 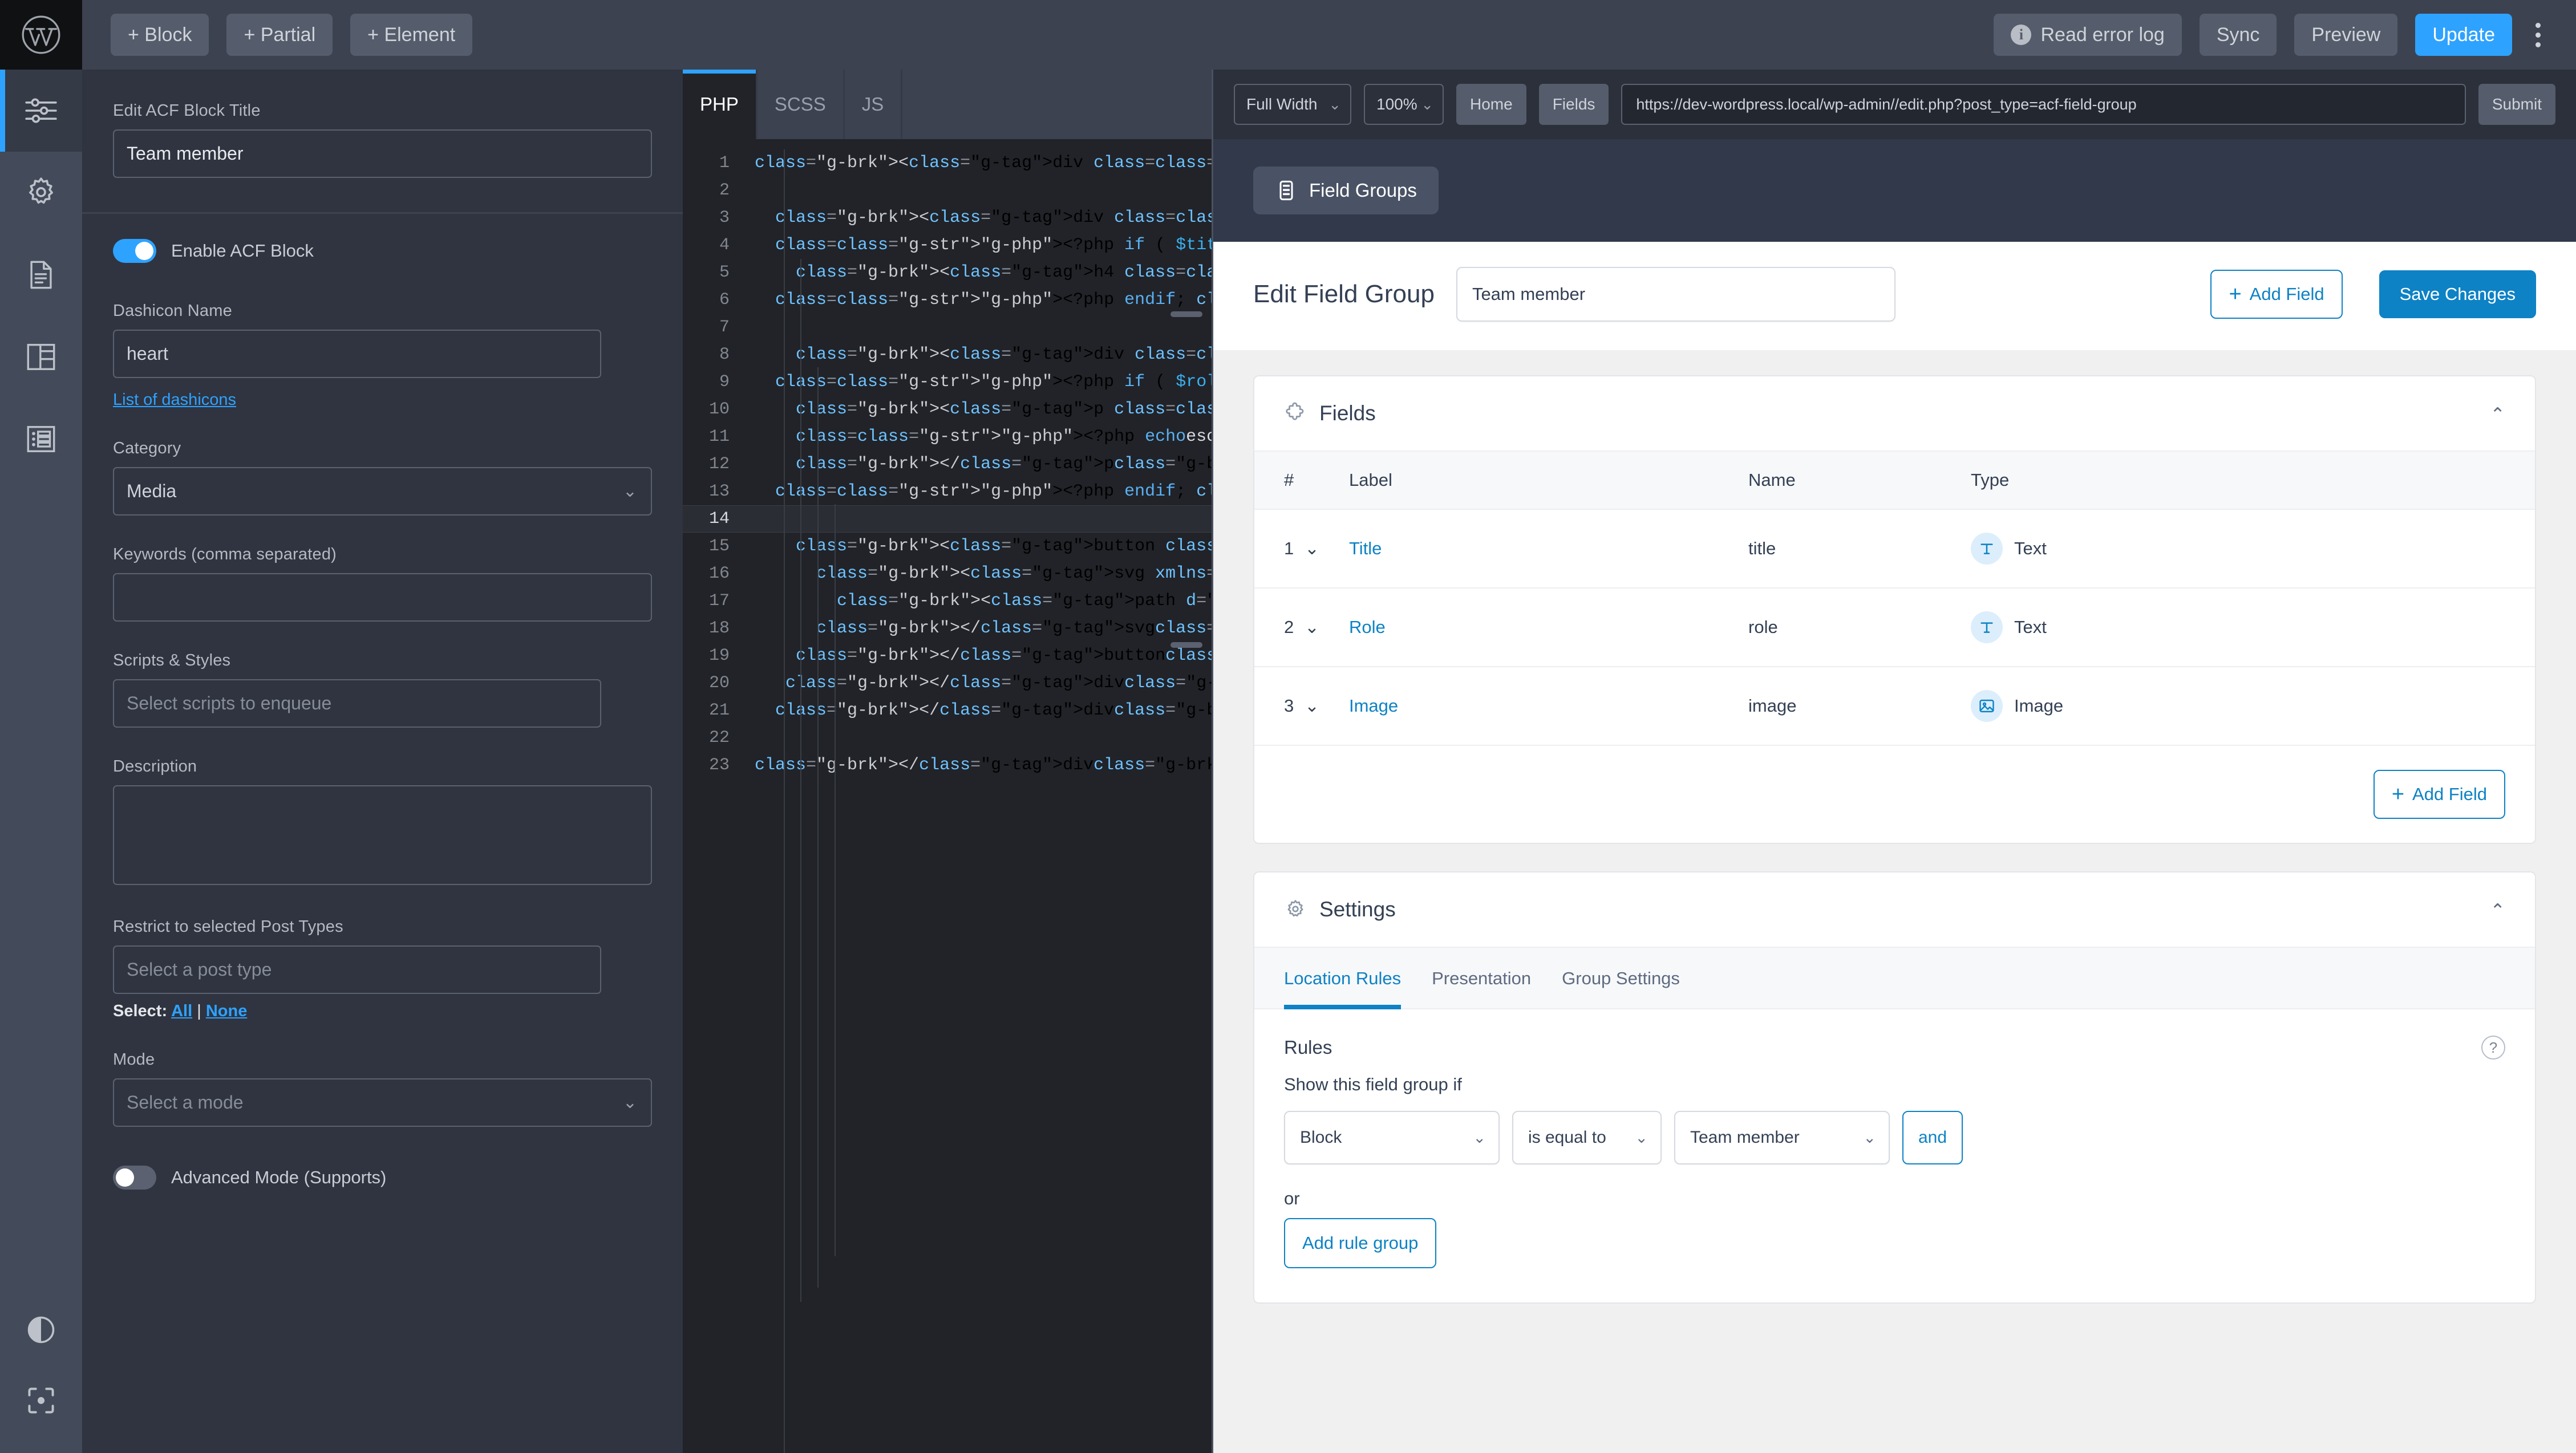 What do you see at coordinates (1392, 1137) in the screenshot?
I see `rule-param-select: Block ⌄` at bounding box center [1392, 1137].